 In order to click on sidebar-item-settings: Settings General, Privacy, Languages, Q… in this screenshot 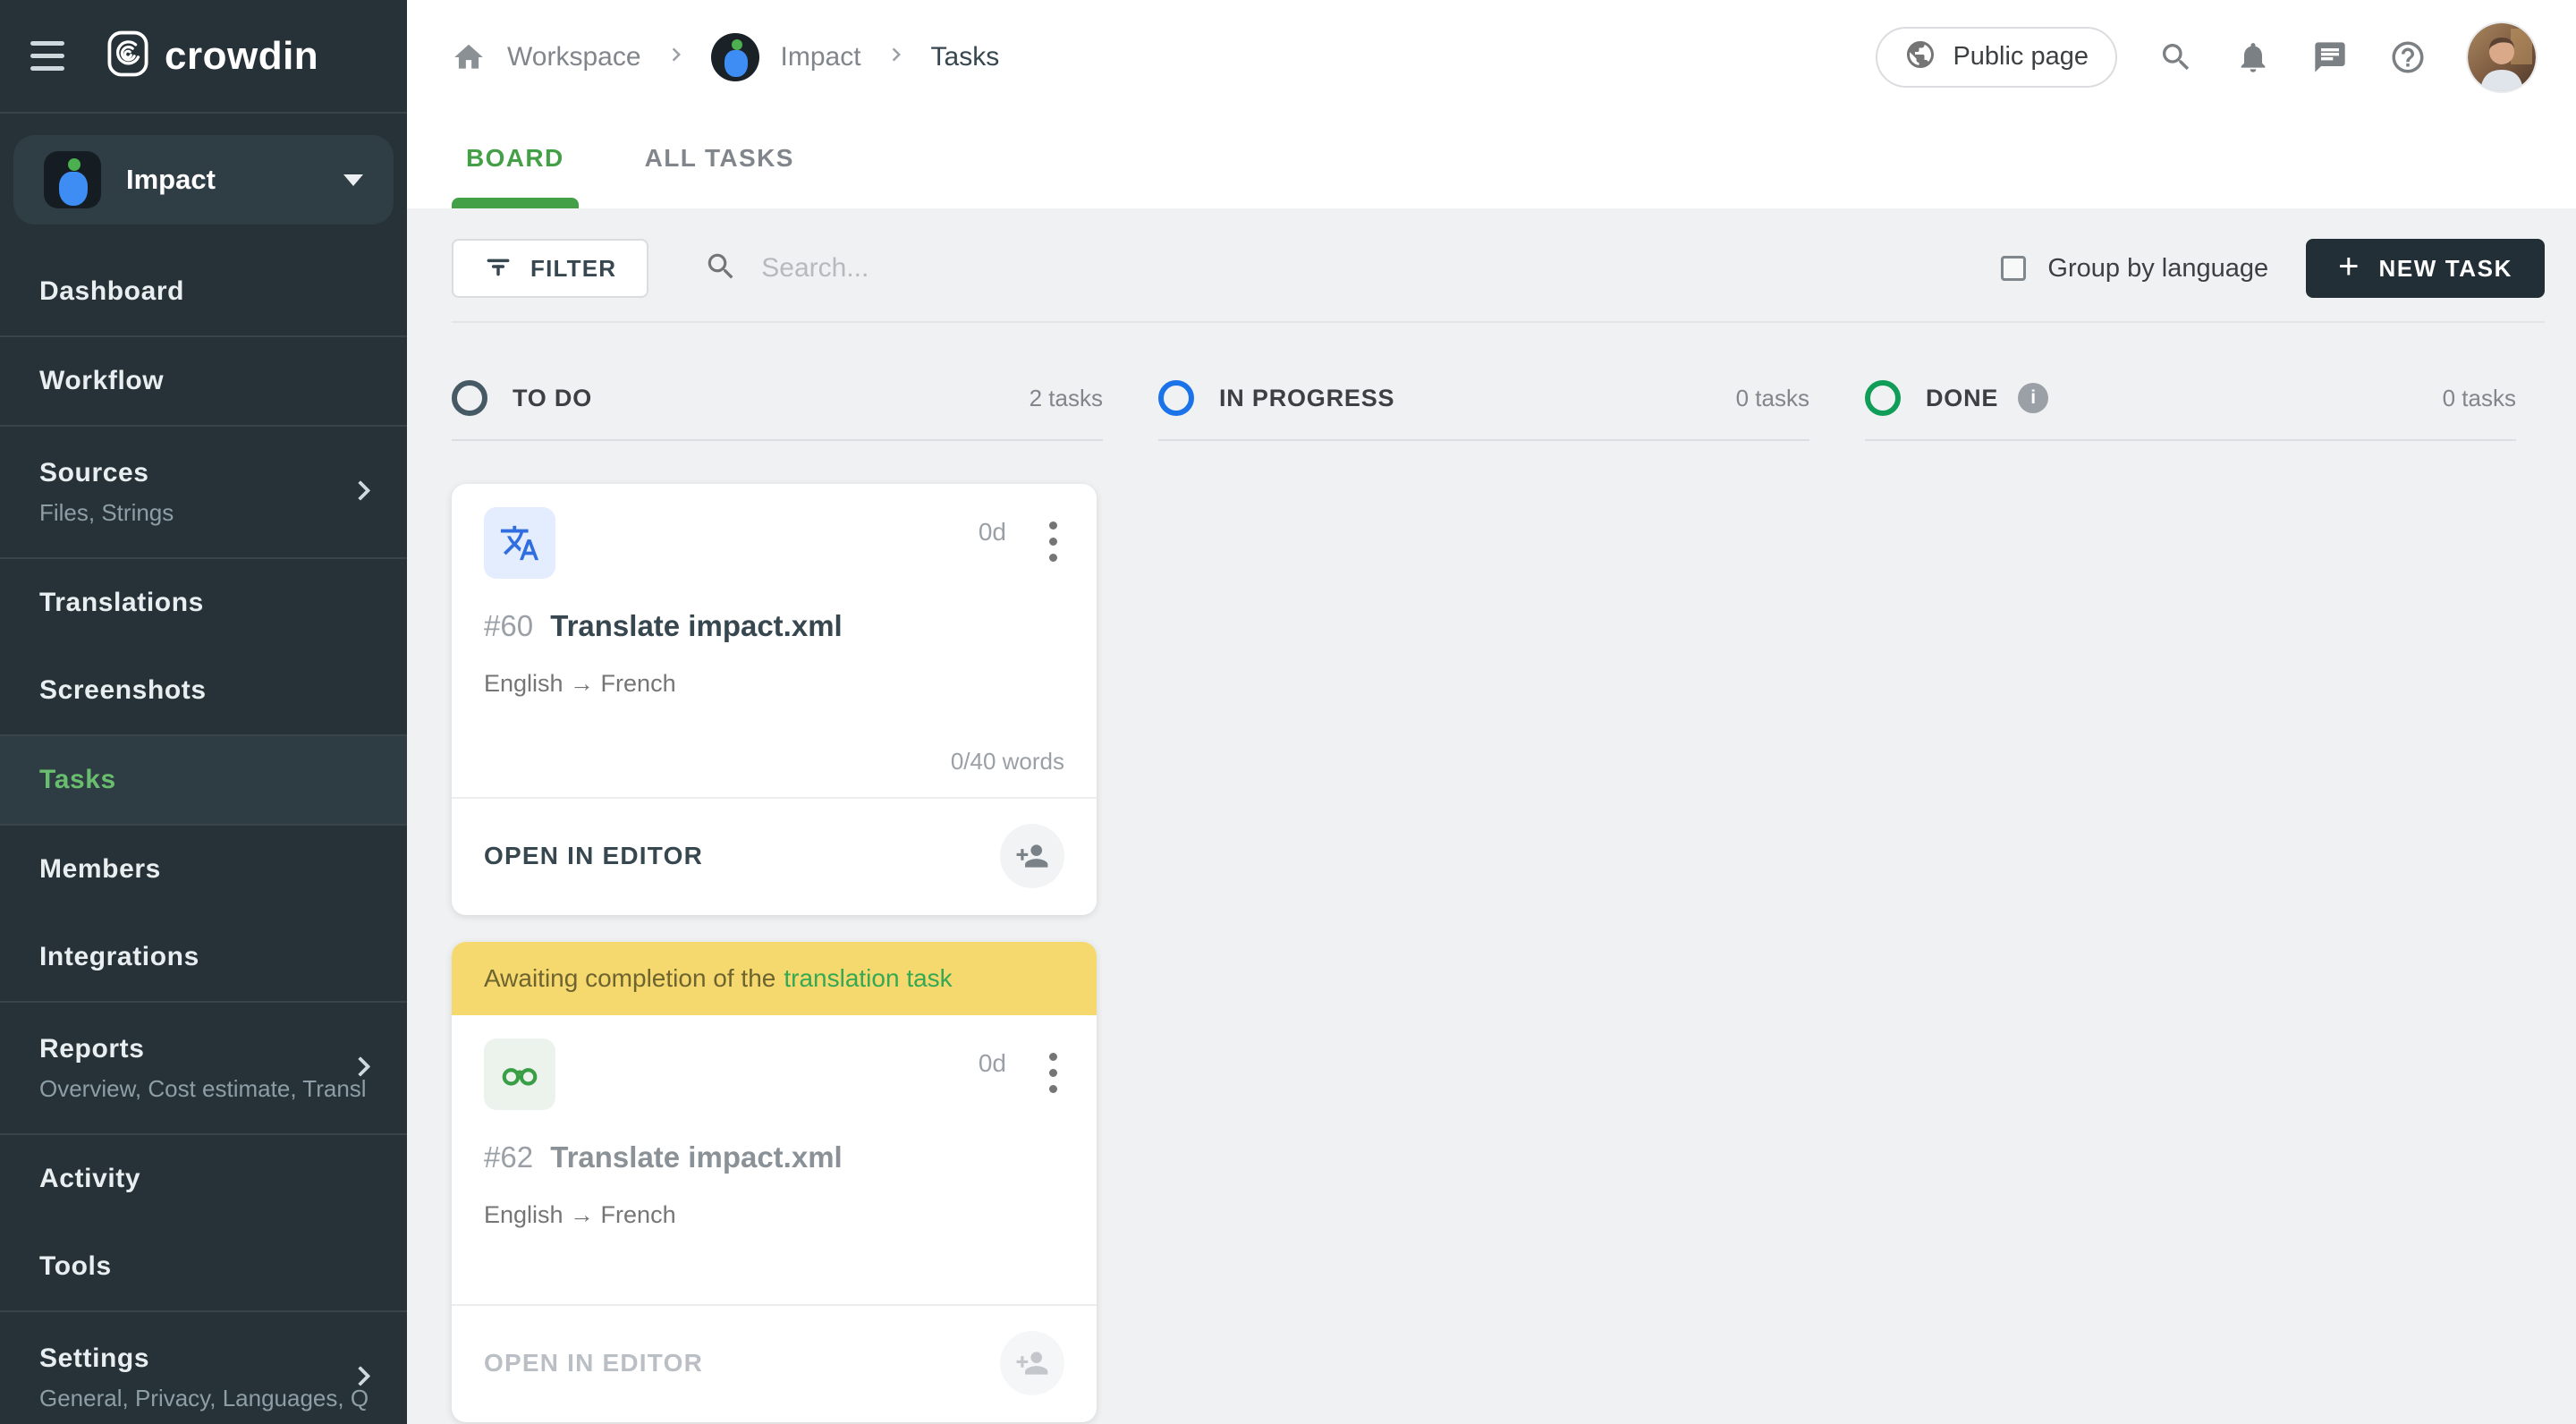, I will do `click(203, 1368)`.